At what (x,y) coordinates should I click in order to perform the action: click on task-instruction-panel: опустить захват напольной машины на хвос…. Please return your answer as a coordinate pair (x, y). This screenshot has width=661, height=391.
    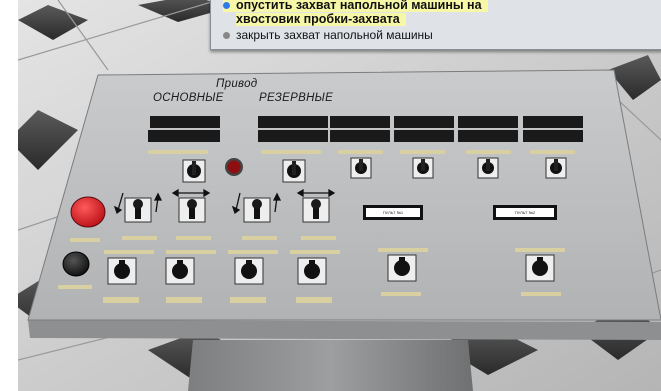
    Looking at the image, I should click on (435, 25).